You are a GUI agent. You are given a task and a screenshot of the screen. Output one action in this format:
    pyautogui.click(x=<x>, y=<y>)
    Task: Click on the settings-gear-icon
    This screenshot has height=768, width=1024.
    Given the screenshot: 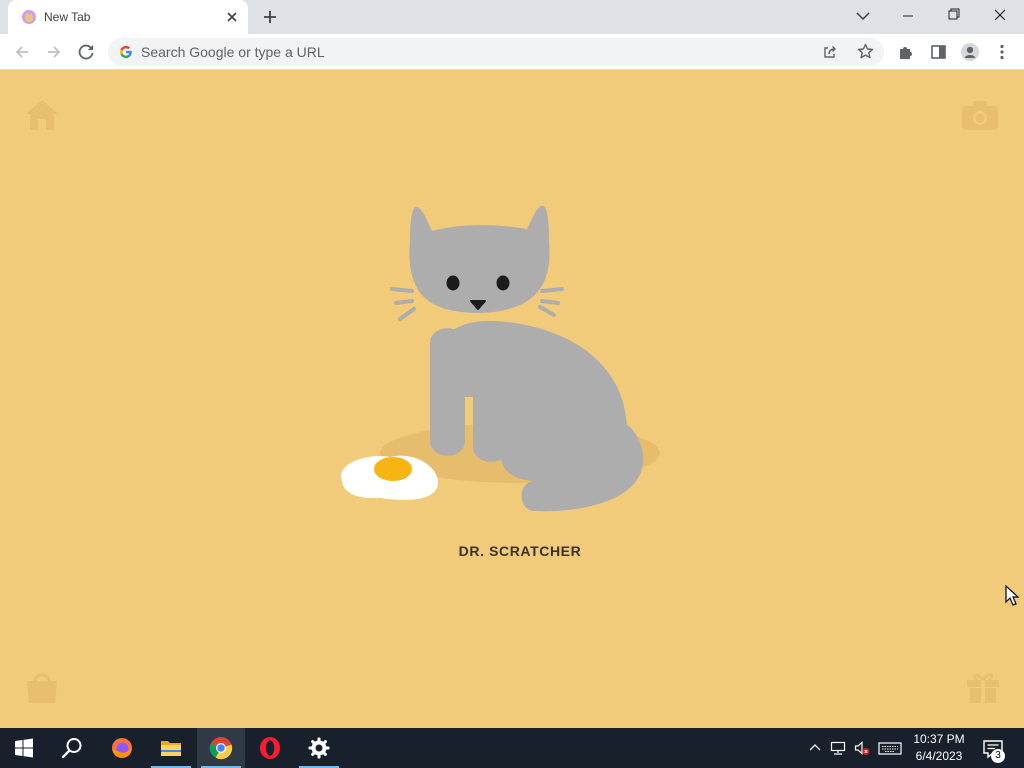 What is the action you would take?
    pyautogui.click(x=319, y=748)
    